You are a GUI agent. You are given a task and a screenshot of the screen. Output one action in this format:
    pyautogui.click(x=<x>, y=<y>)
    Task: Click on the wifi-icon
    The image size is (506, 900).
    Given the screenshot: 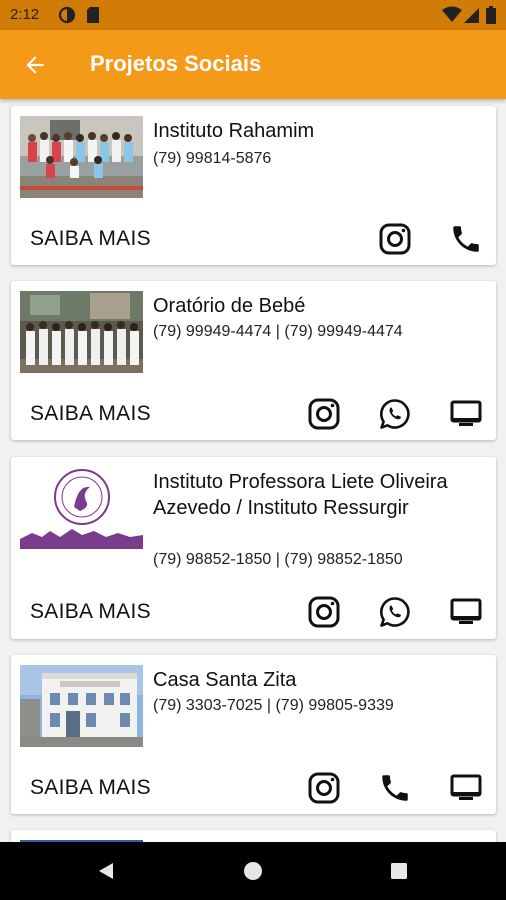 What is the action you would take?
    pyautogui.click(x=452, y=14)
    